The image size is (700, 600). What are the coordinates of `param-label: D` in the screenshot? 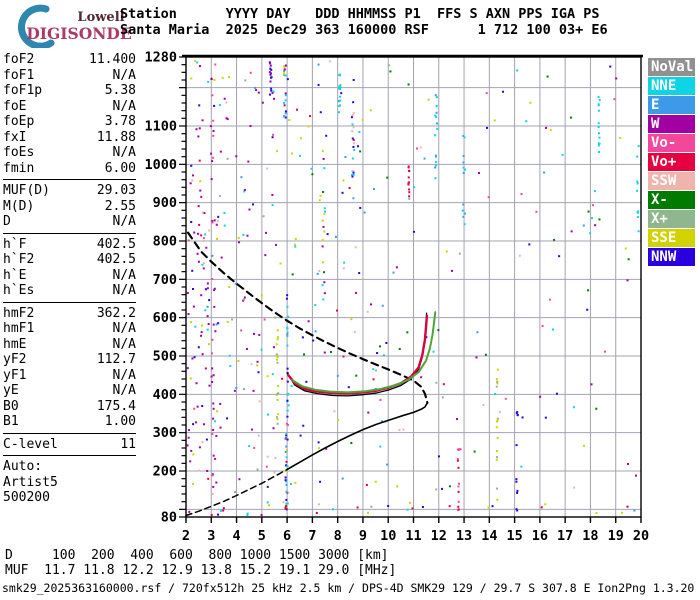 It's located at (7, 221).